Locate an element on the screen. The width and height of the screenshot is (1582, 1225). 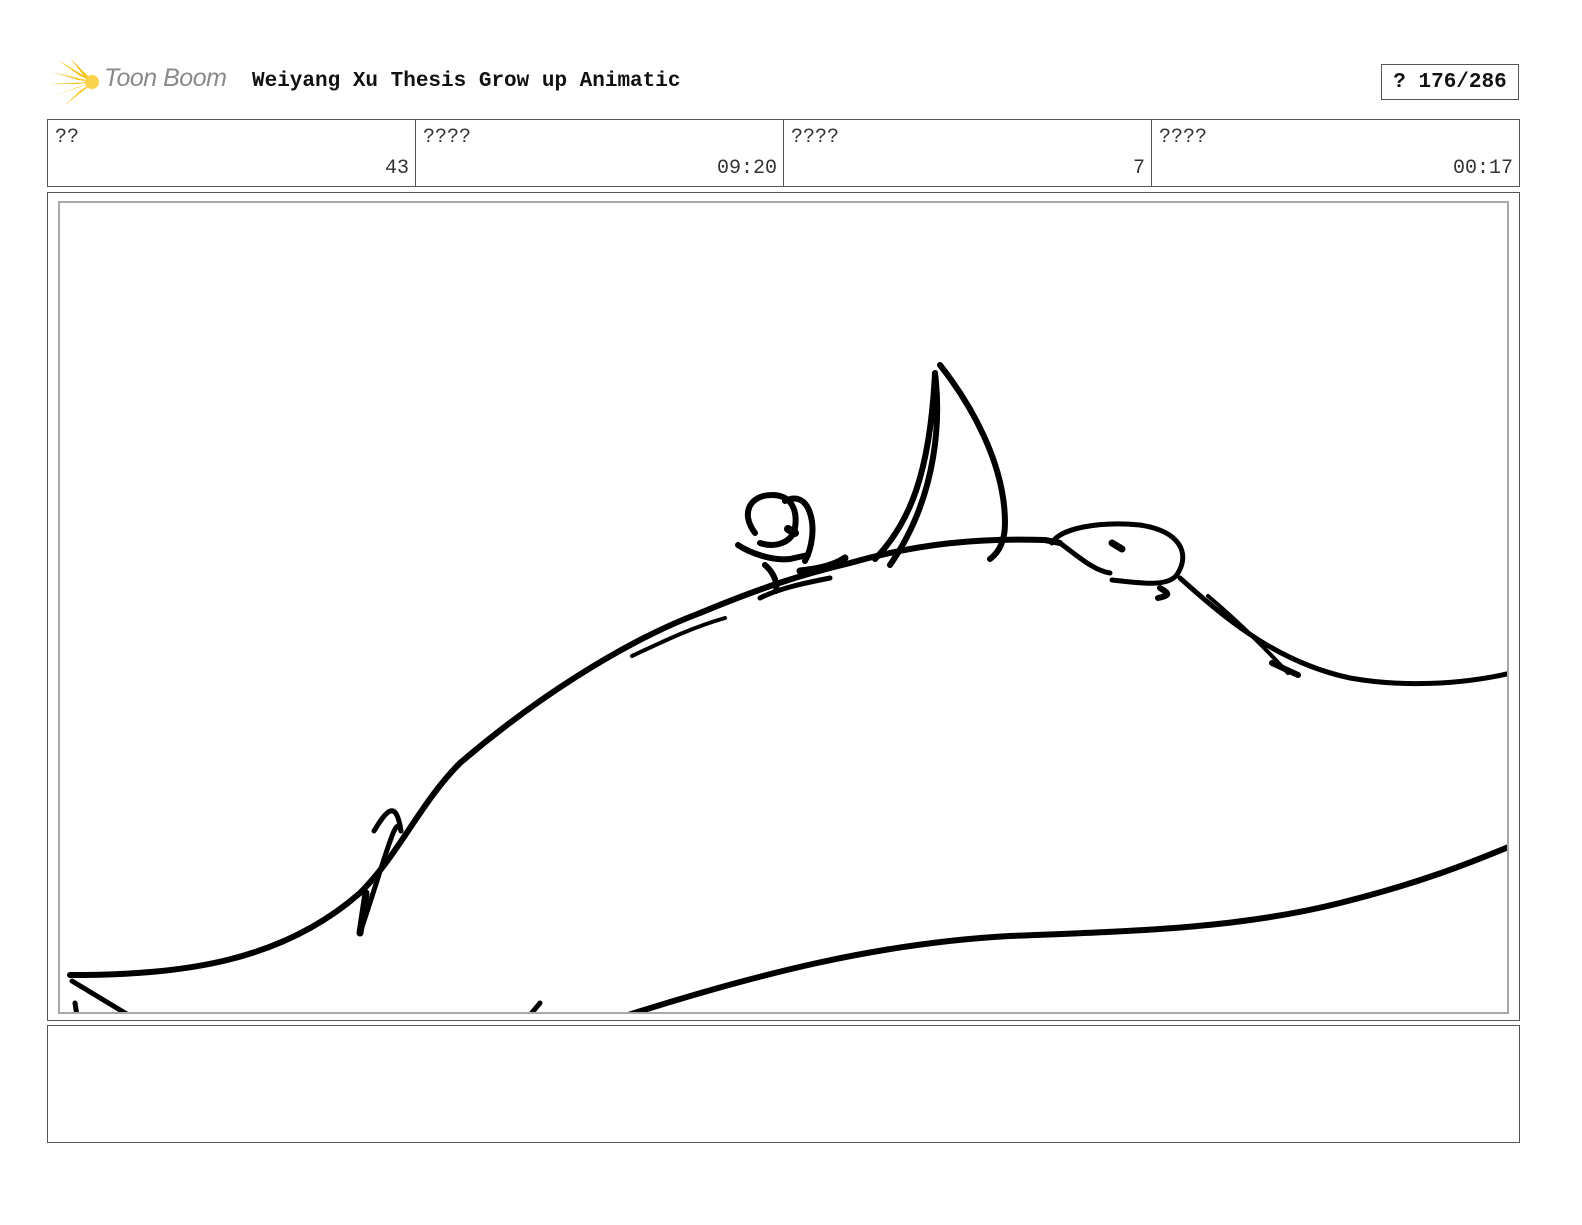
info-cell-scene: ?? 43 is located at coordinates (232, 153).